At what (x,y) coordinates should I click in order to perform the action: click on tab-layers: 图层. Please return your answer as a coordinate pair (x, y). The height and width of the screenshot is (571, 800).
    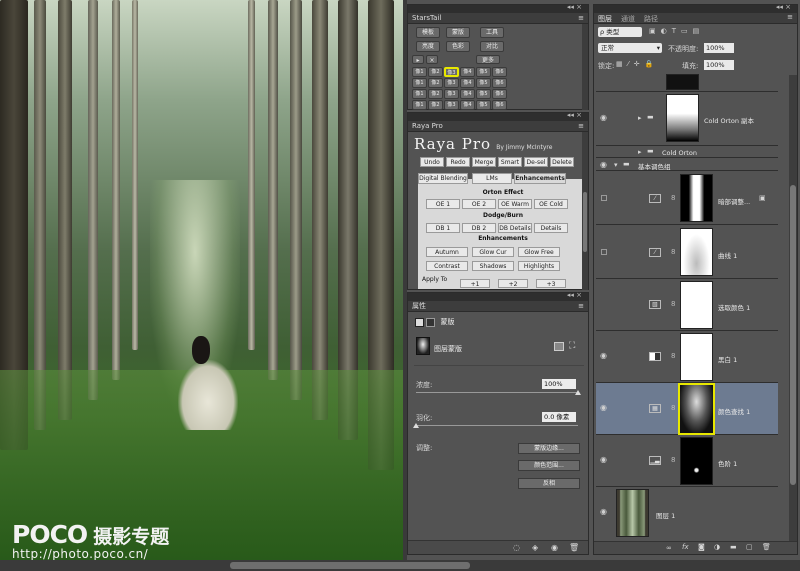
    Looking at the image, I should click on (605, 19).